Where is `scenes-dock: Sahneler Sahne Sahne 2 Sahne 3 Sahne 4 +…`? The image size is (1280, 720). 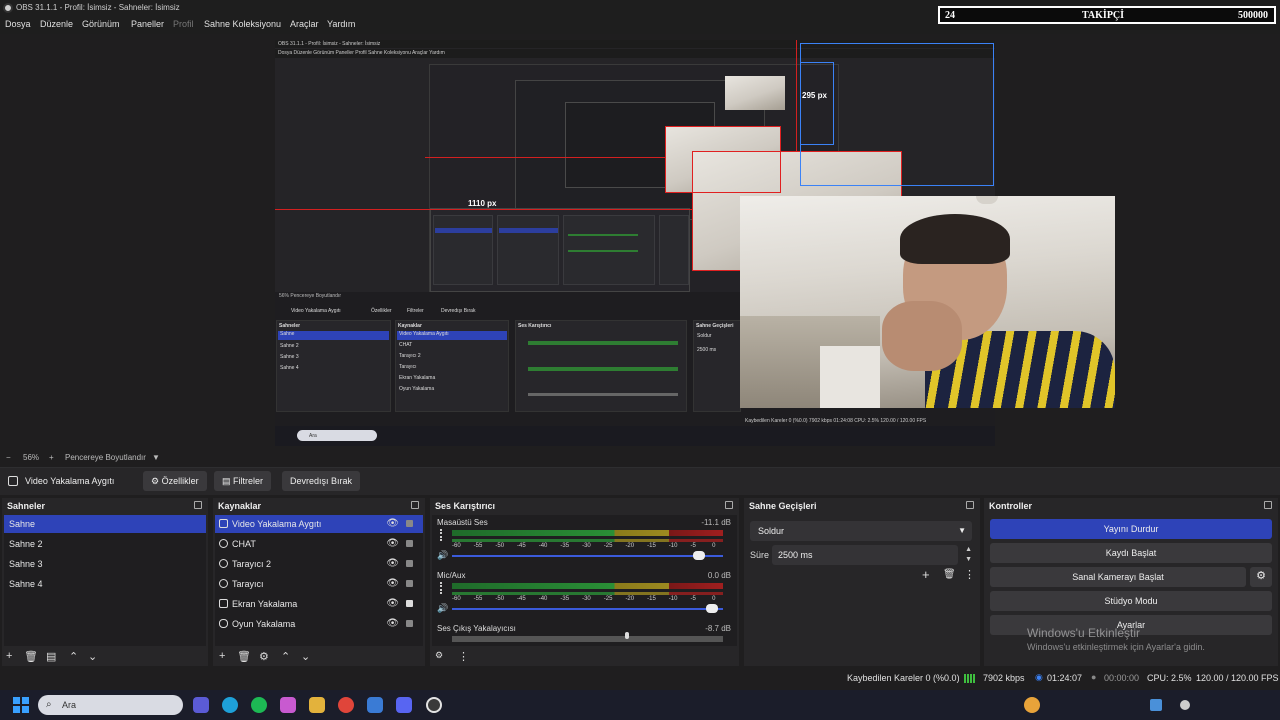 scenes-dock: Sahneler Sahne Sahne 2 Sahne 3 Sahne 4 +… is located at coordinates (105, 582).